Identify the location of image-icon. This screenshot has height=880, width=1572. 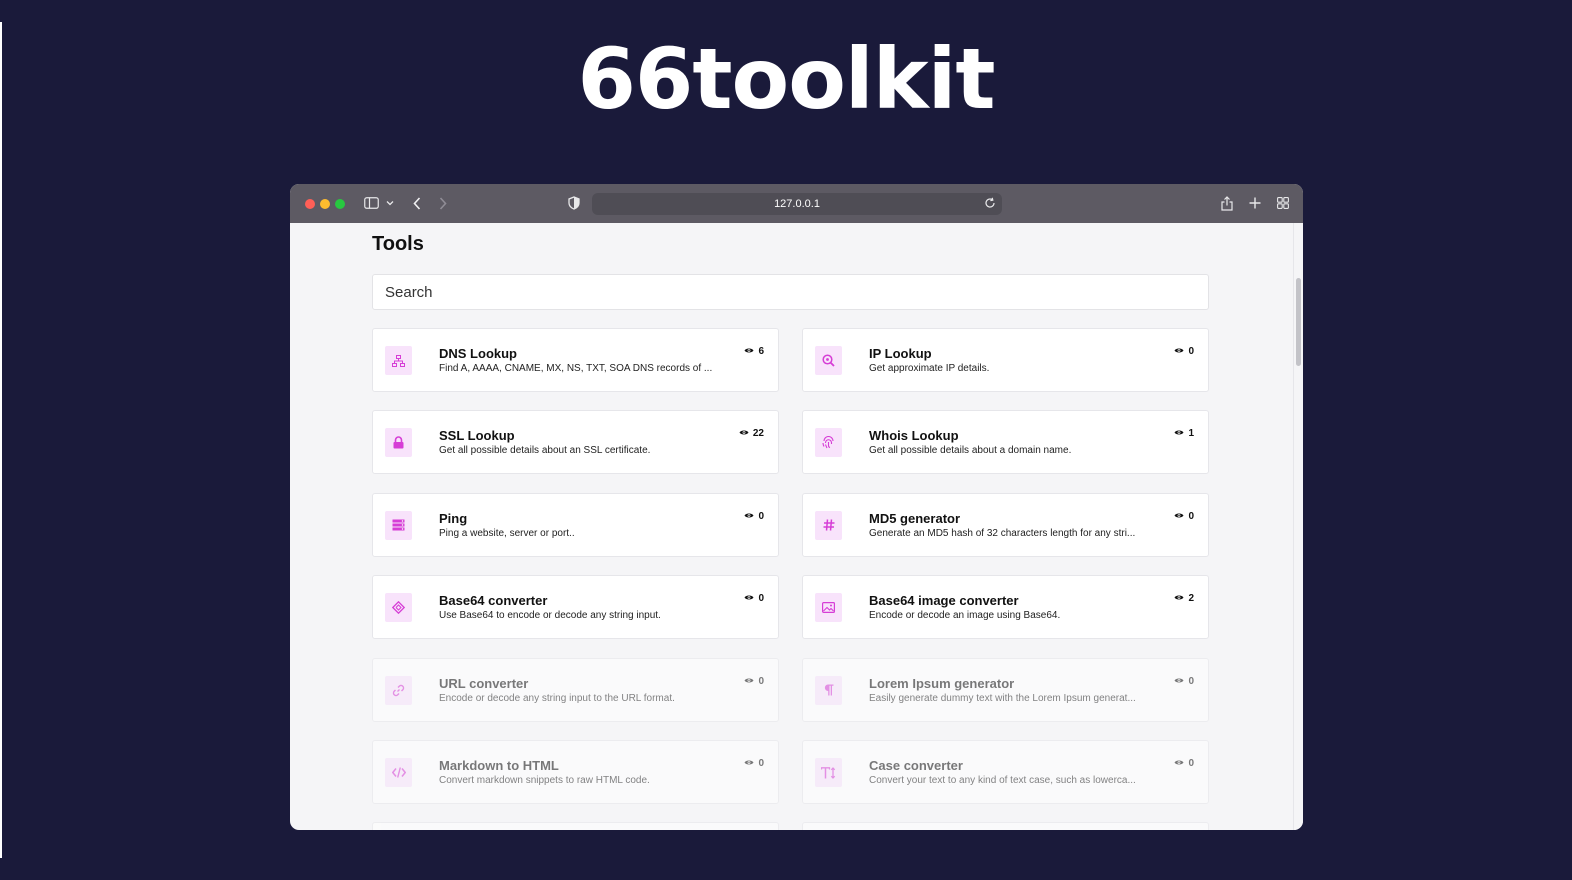
(828, 608).